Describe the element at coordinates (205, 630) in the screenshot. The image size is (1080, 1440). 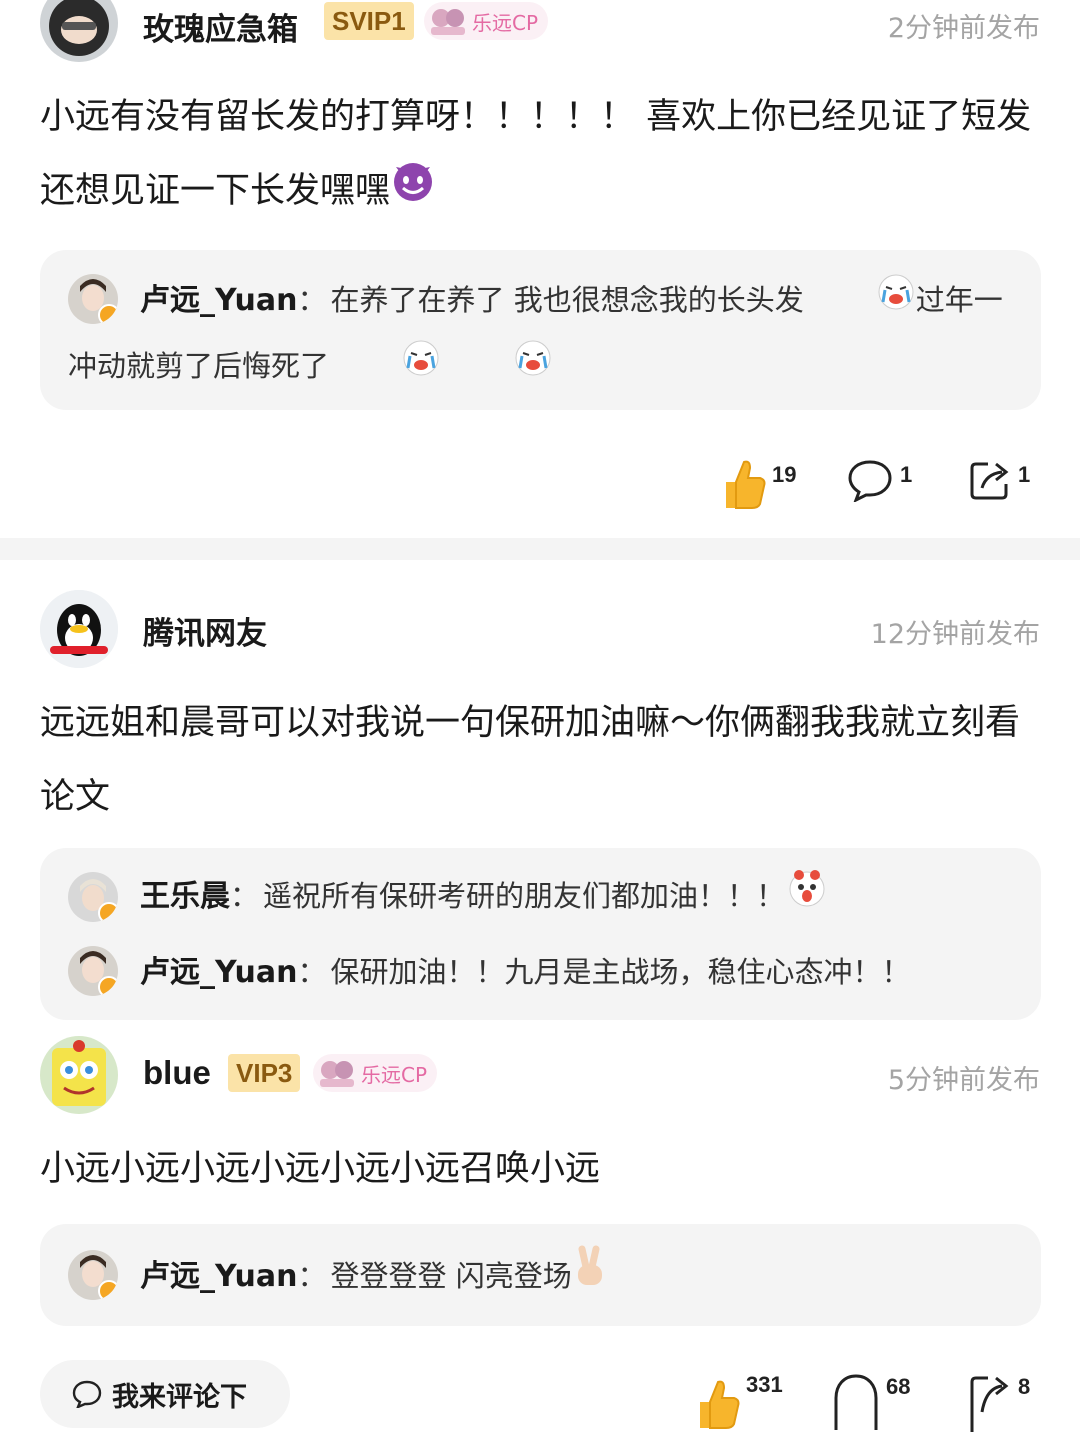
I see `username-2: 腾讯网友` at that location.